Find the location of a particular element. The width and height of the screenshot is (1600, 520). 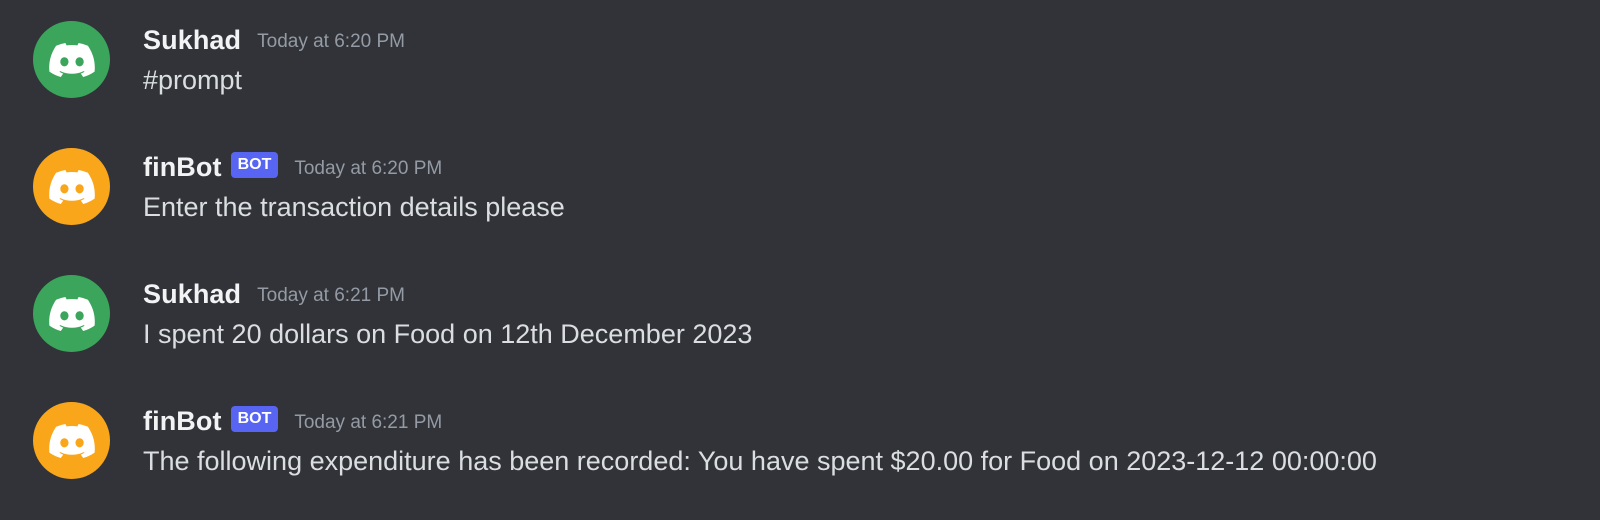

message-header: Sukhad Today at 6:21 PM is located at coordinates (871, 293).